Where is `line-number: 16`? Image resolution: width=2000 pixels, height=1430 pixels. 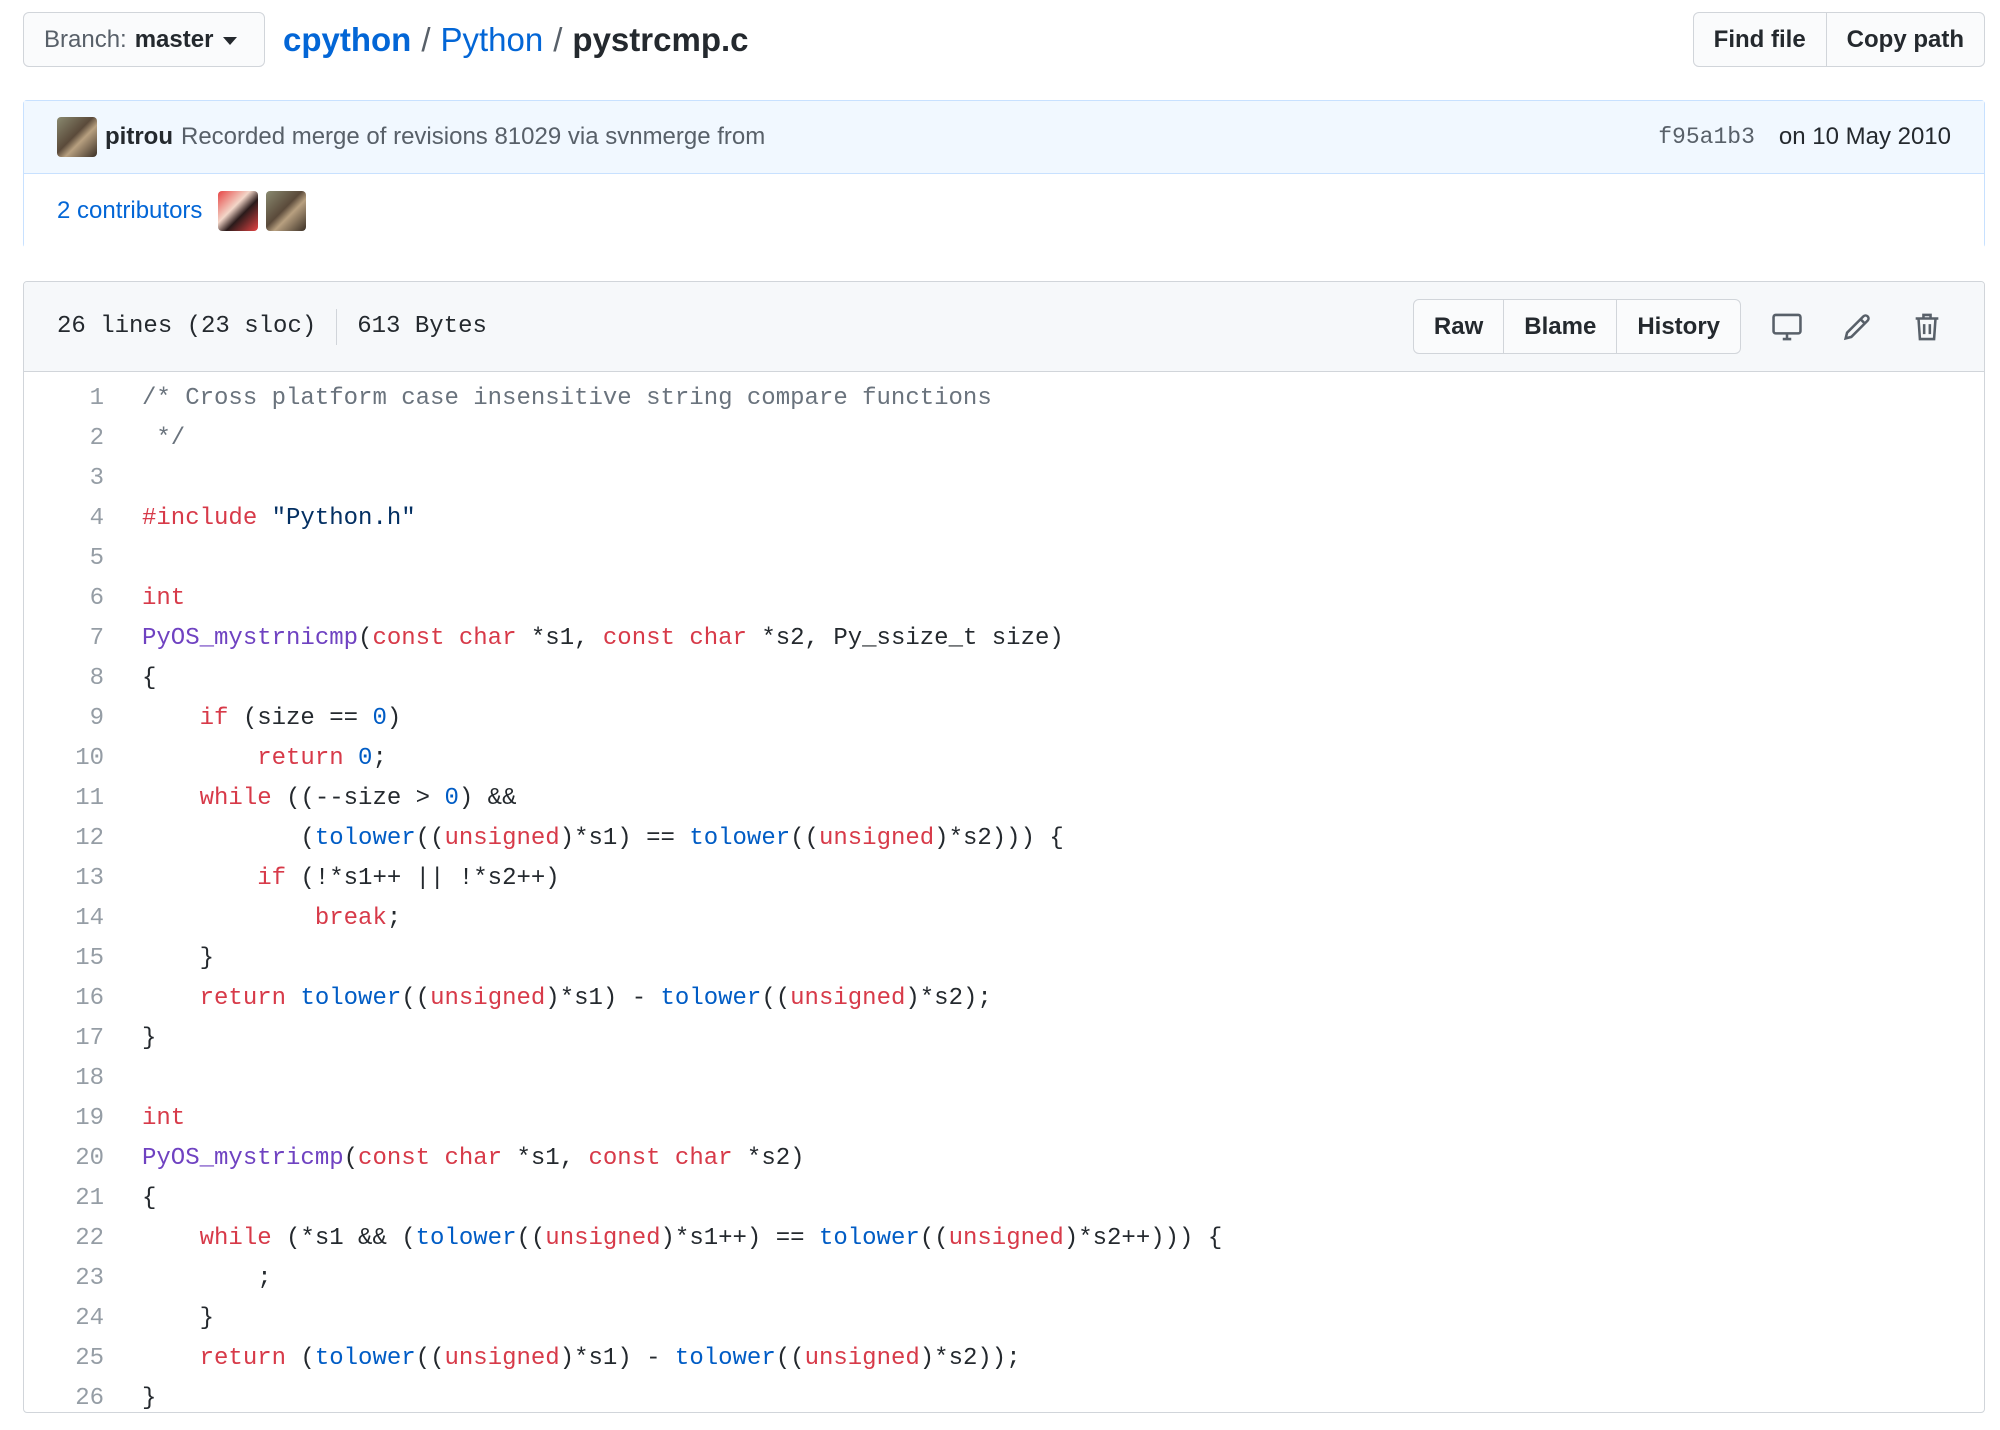 line-number: 16 is located at coordinates (64, 998).